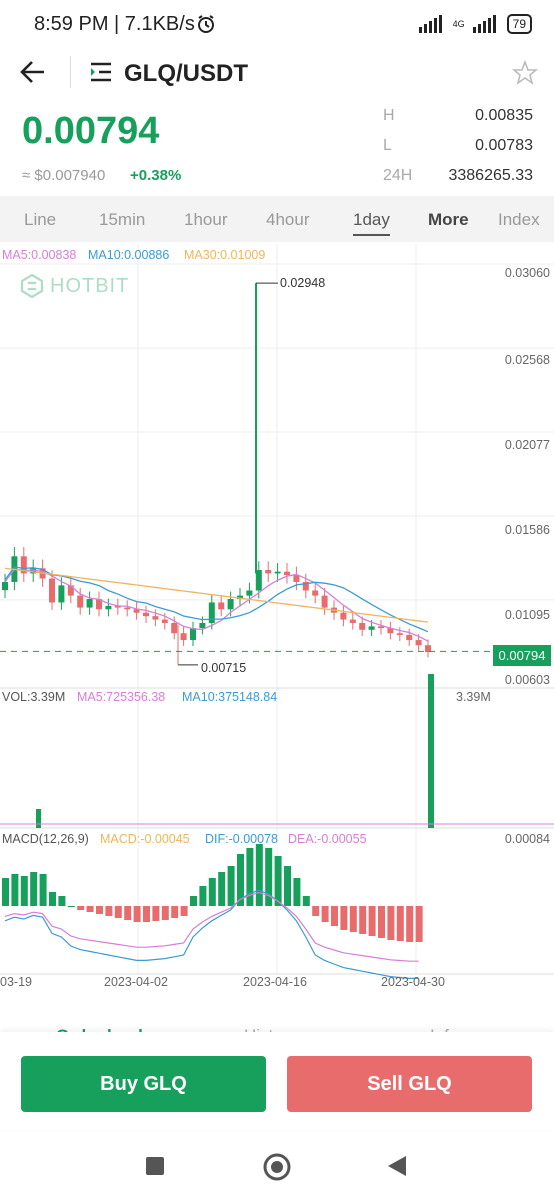 This screenshot has width=554, height=1200. What do you see at coordinates (458, 24) in the screenshot?
I see `network-type: 4G` at bounding box center [458, 24].